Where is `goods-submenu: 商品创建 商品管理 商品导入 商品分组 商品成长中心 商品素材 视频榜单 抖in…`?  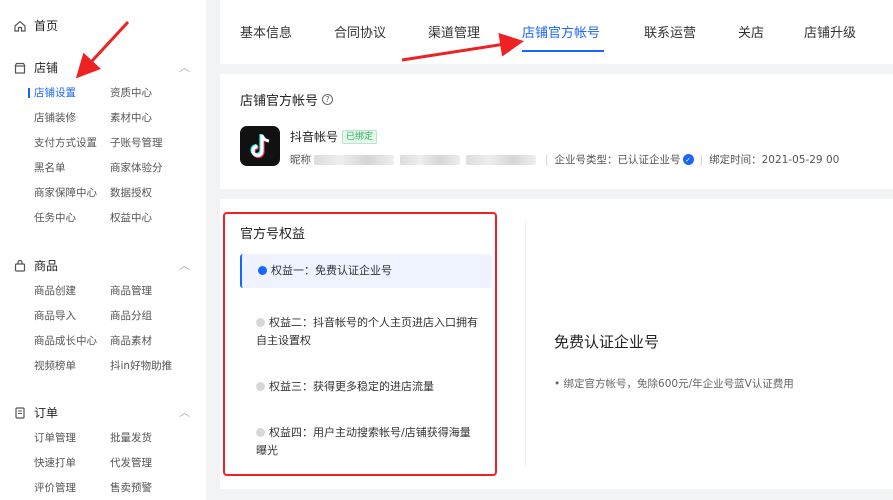 goods-submenu: 商品创建 商品管理 商品导入 商品分组 商品成长中心 商品素材 视频榜单 抖in… is located at coordinates (110, 329).